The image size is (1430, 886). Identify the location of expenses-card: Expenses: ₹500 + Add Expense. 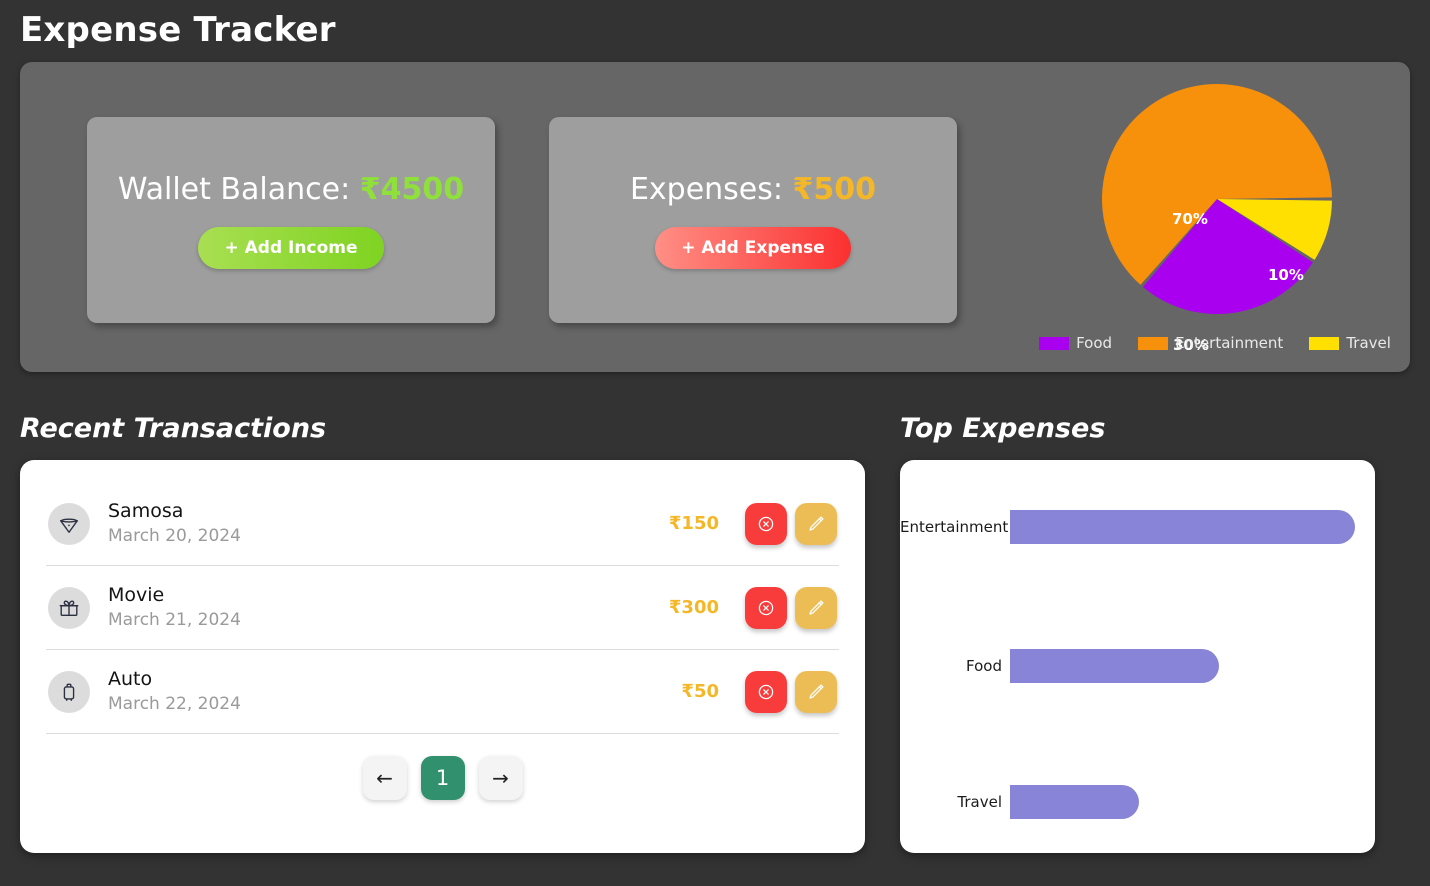
(753, 220).